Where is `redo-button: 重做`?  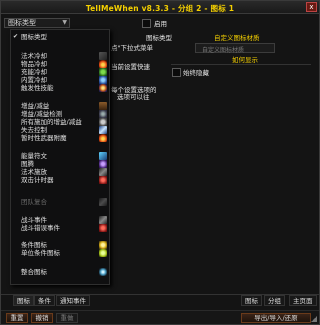 redo-button: 重做 is located at coordinates (67, 318).